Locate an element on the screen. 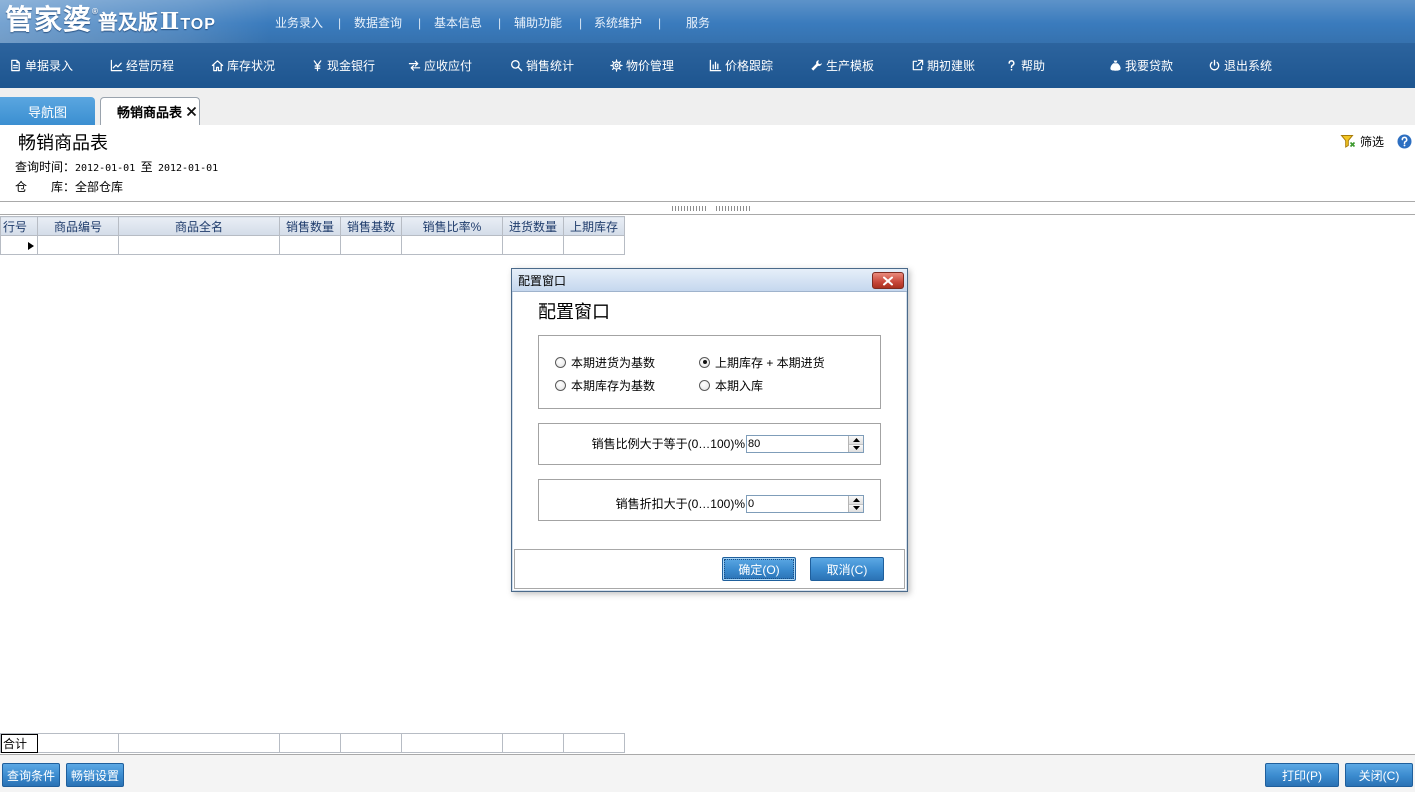 Image resolution: width=1415 pixels, height=792 pixels. toolbar-item-label: 销售统计 is located at coordinates (550, 66).